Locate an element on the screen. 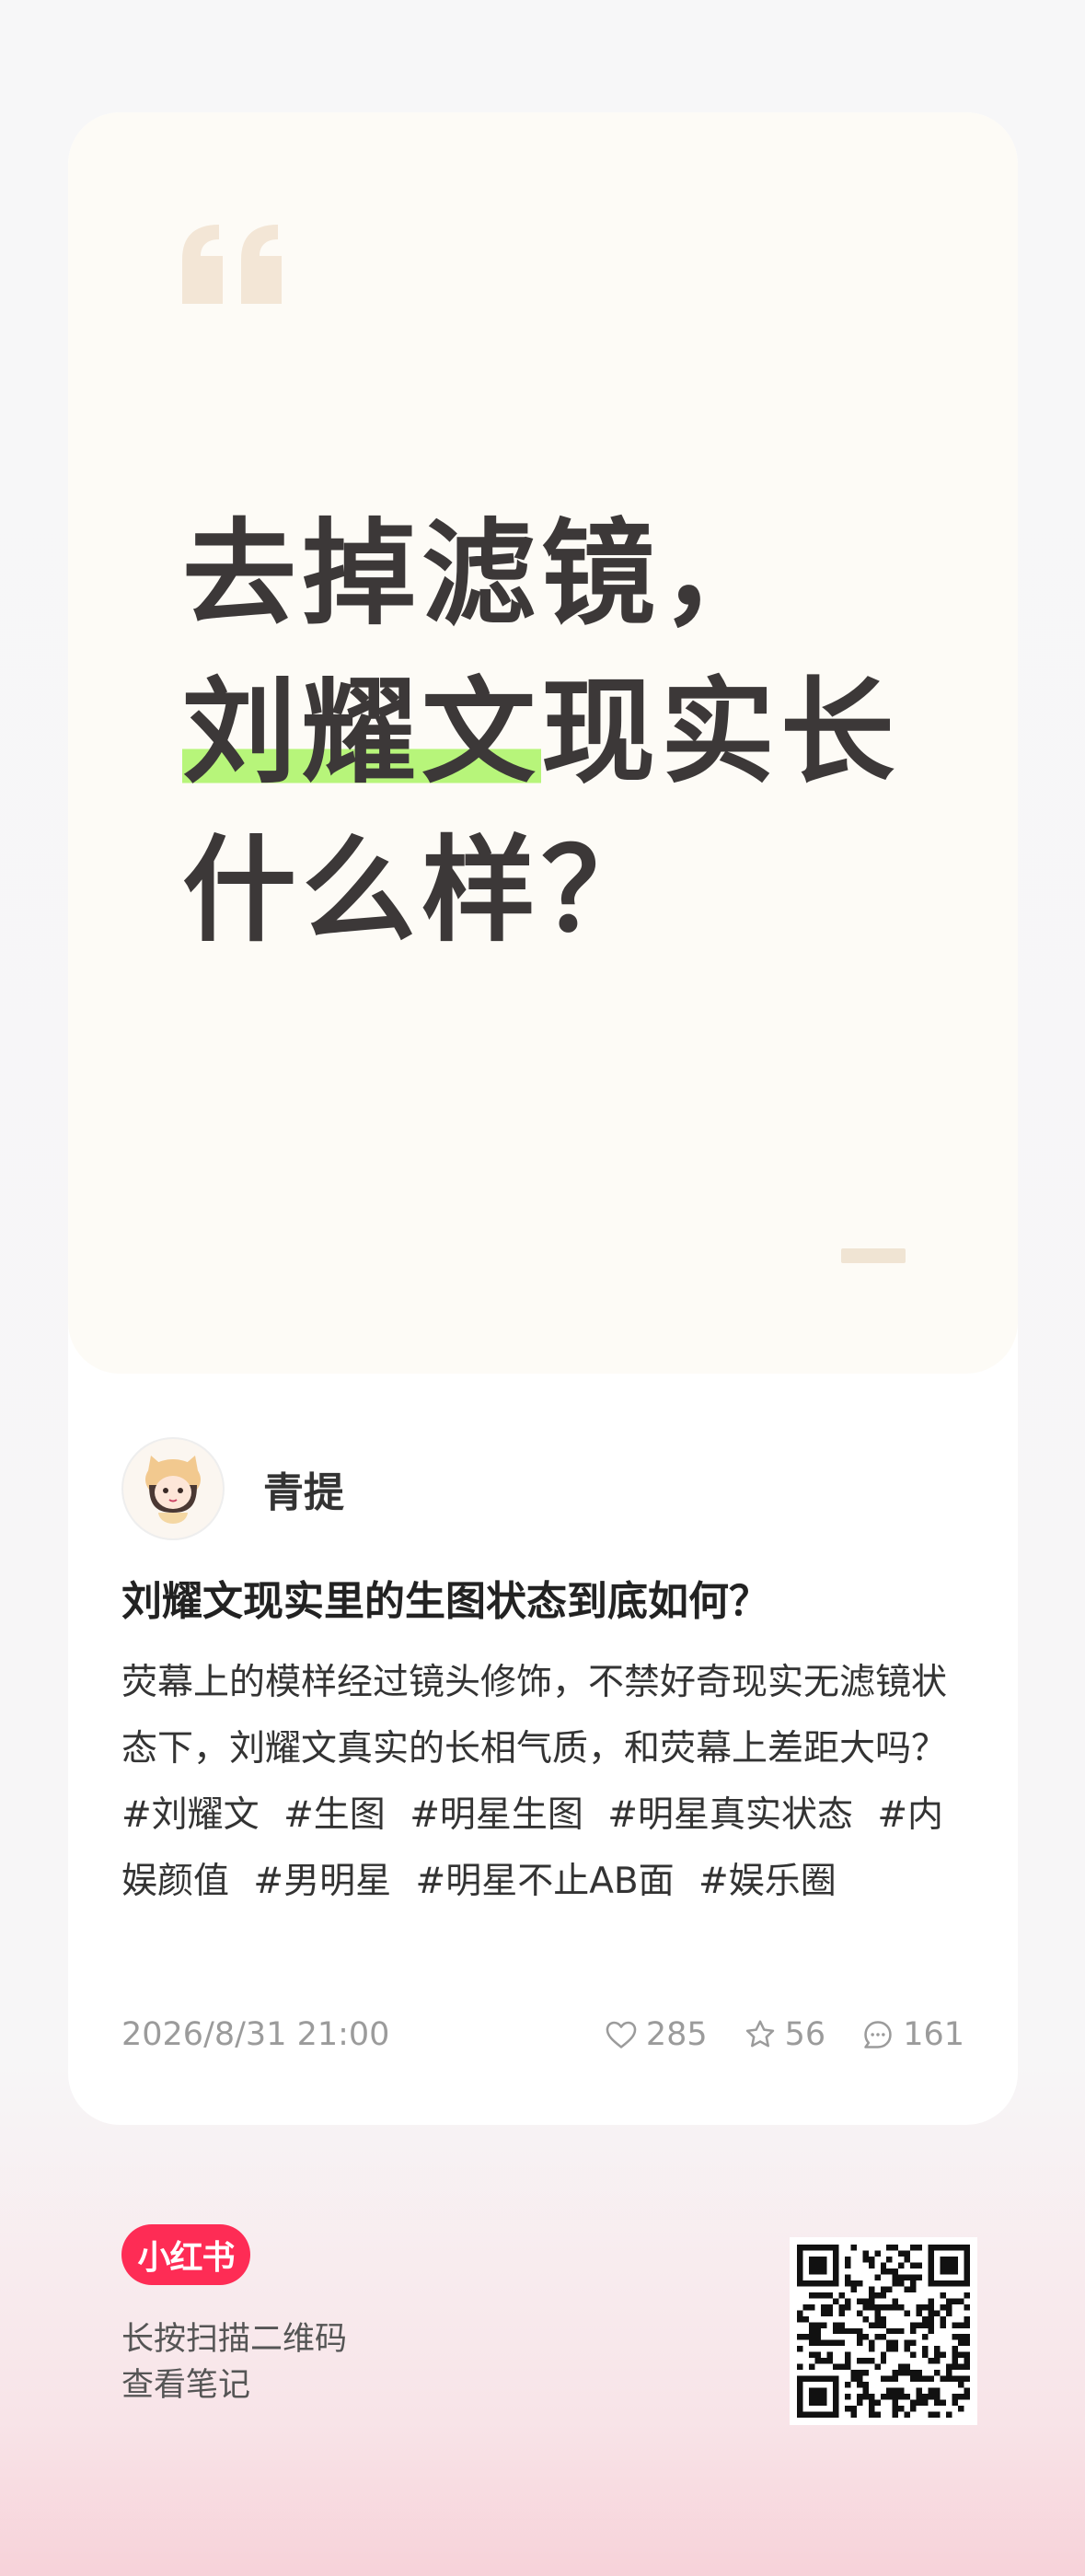 This screenshot has width=1085, height=2576. cover-headline: 去掉滤镜， 刘耀文现实长 什么样？ is located at coordinates (578, 732).